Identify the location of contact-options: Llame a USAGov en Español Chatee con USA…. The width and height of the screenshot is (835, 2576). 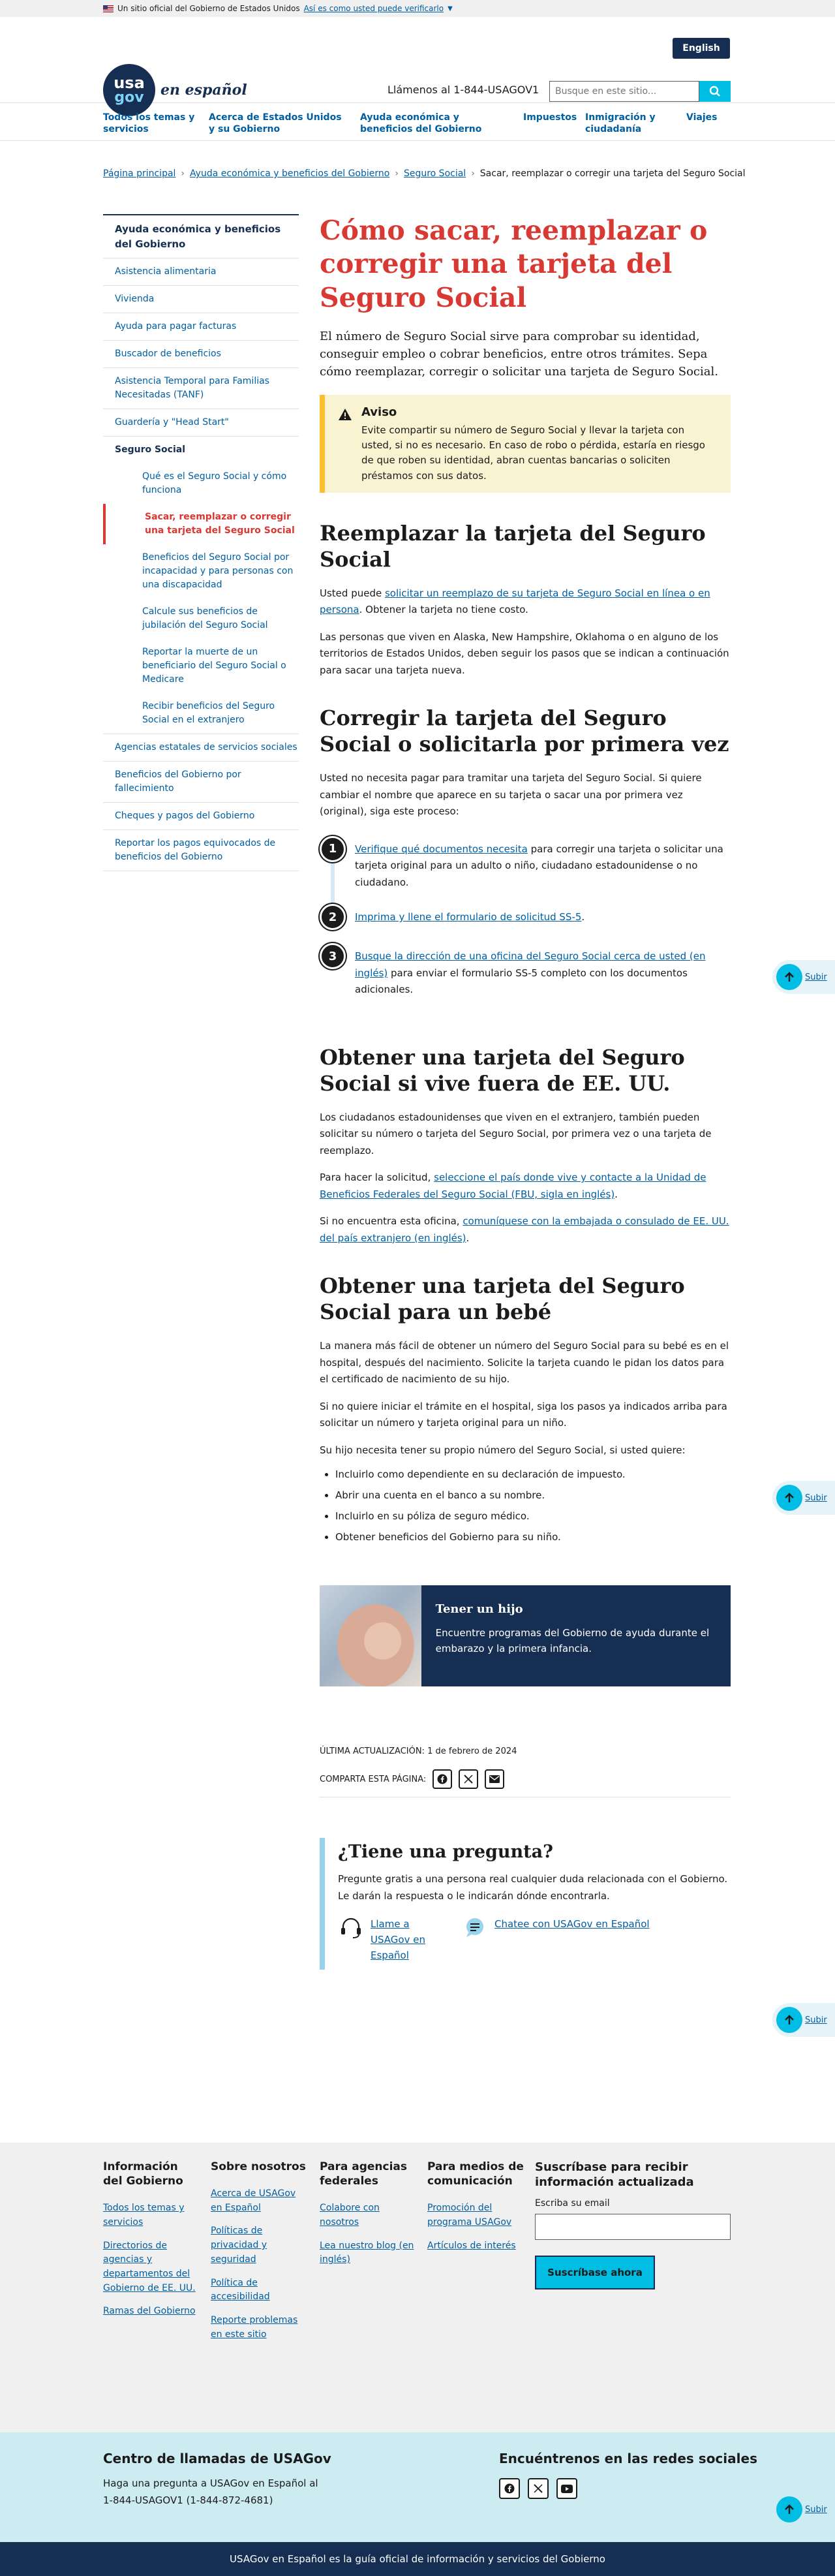
(534, 1939).